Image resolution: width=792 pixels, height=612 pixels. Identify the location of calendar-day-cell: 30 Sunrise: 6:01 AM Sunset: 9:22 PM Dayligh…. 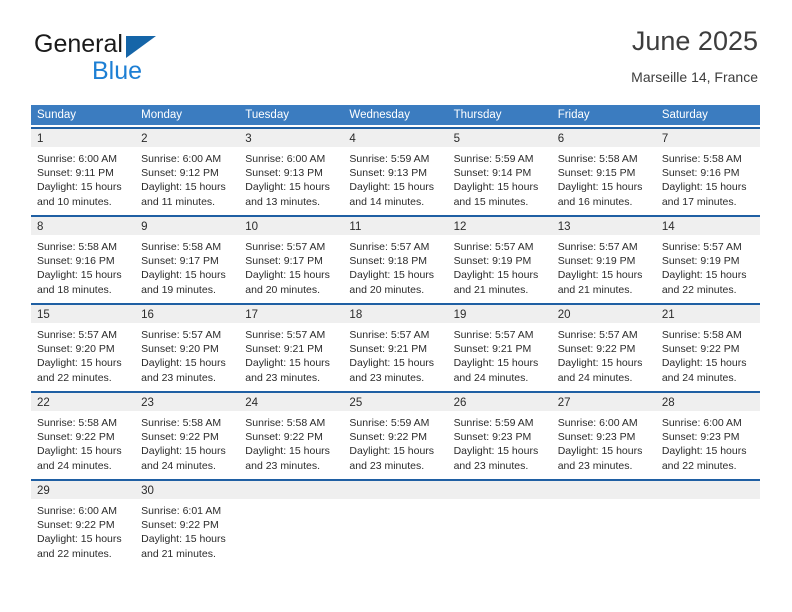
(187, 524).